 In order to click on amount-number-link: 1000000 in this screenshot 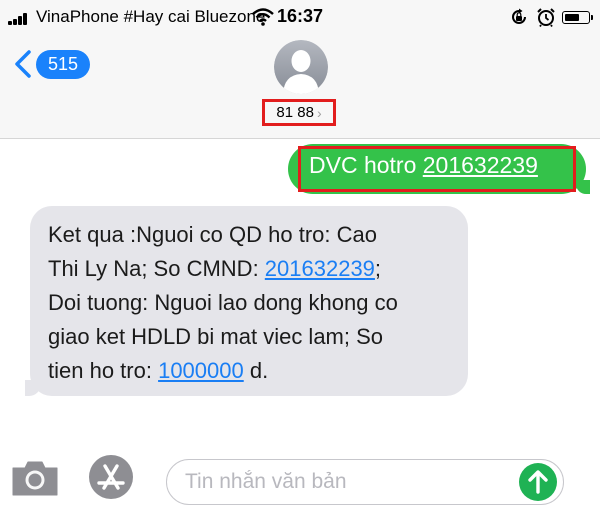, I will do `click(201, 370)`.